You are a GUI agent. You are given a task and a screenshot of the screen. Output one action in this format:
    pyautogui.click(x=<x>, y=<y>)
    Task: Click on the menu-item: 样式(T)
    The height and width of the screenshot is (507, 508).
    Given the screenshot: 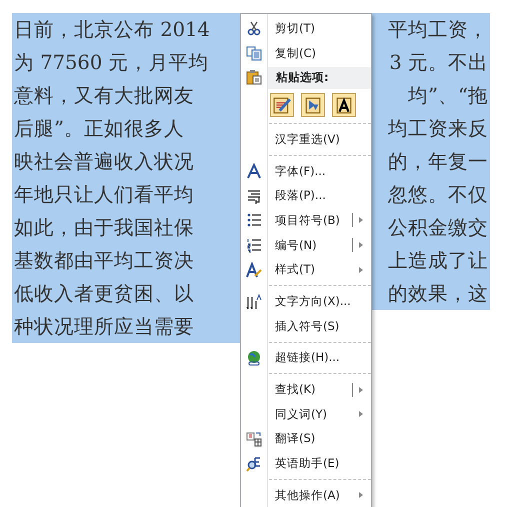 What is the action you would take?
    pyautogui.click(x=306, y=270)
    